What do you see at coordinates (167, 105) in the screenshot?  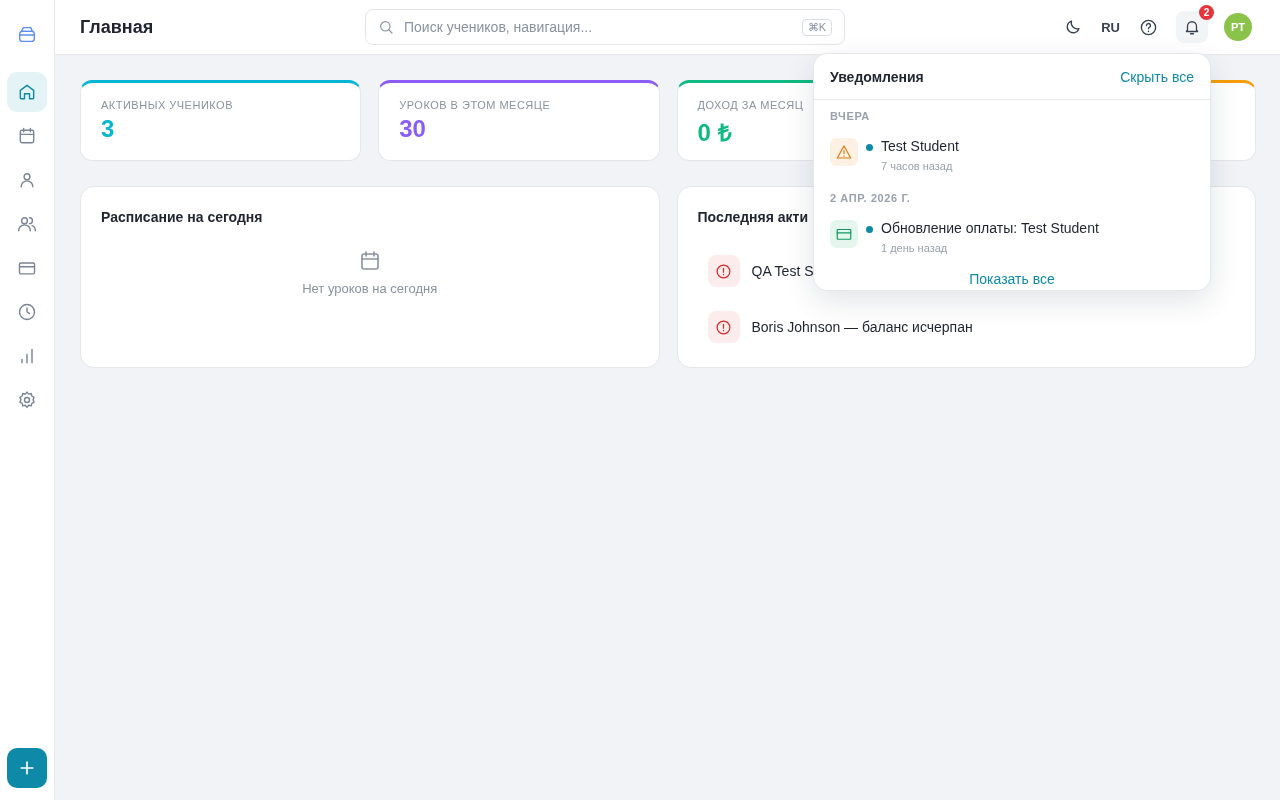 I see `stat-label: АКТИВНЫХ УЧЕНИКОВ` at bounding box center [167, 105].